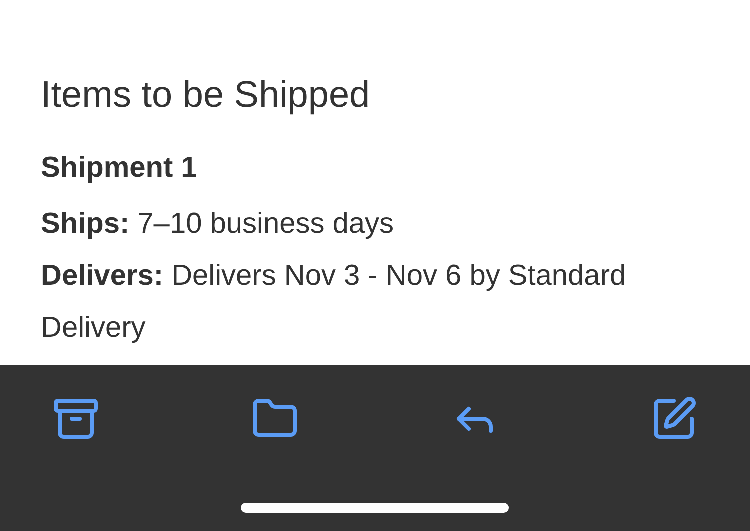 This screenshot has height=531, width=750. What do you see at coordinates (119, 168) in the screenshot?
I see `shipment-heading: Shipment 1` at bounding box center [119, 168].